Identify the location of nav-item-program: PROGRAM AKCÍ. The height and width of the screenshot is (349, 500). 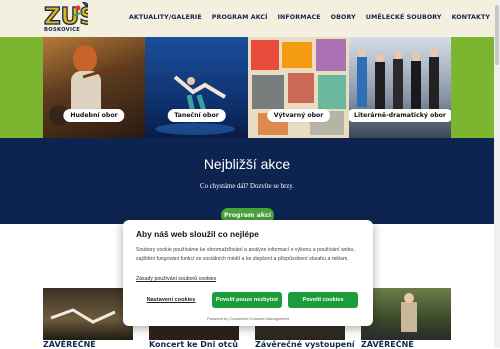
(240, 17).